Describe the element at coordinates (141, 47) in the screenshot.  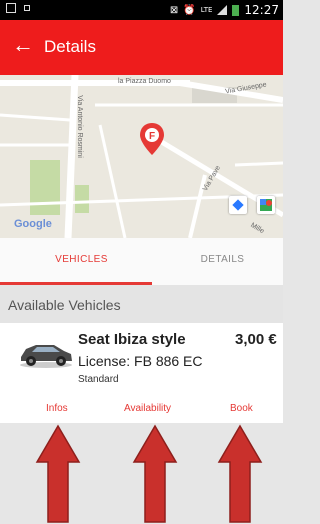
I see `app-bar: ← Details` at that location.